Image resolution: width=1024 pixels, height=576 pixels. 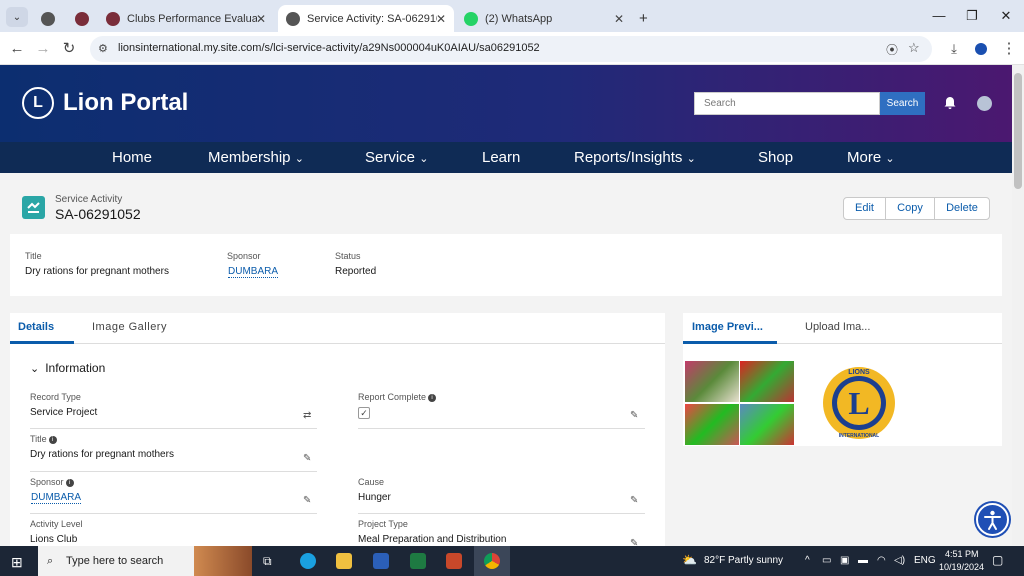 What do you see at coordinates (892, 49) in the screenshot?
I see `location-icon: ⦿` at bounding box center [892, 49].